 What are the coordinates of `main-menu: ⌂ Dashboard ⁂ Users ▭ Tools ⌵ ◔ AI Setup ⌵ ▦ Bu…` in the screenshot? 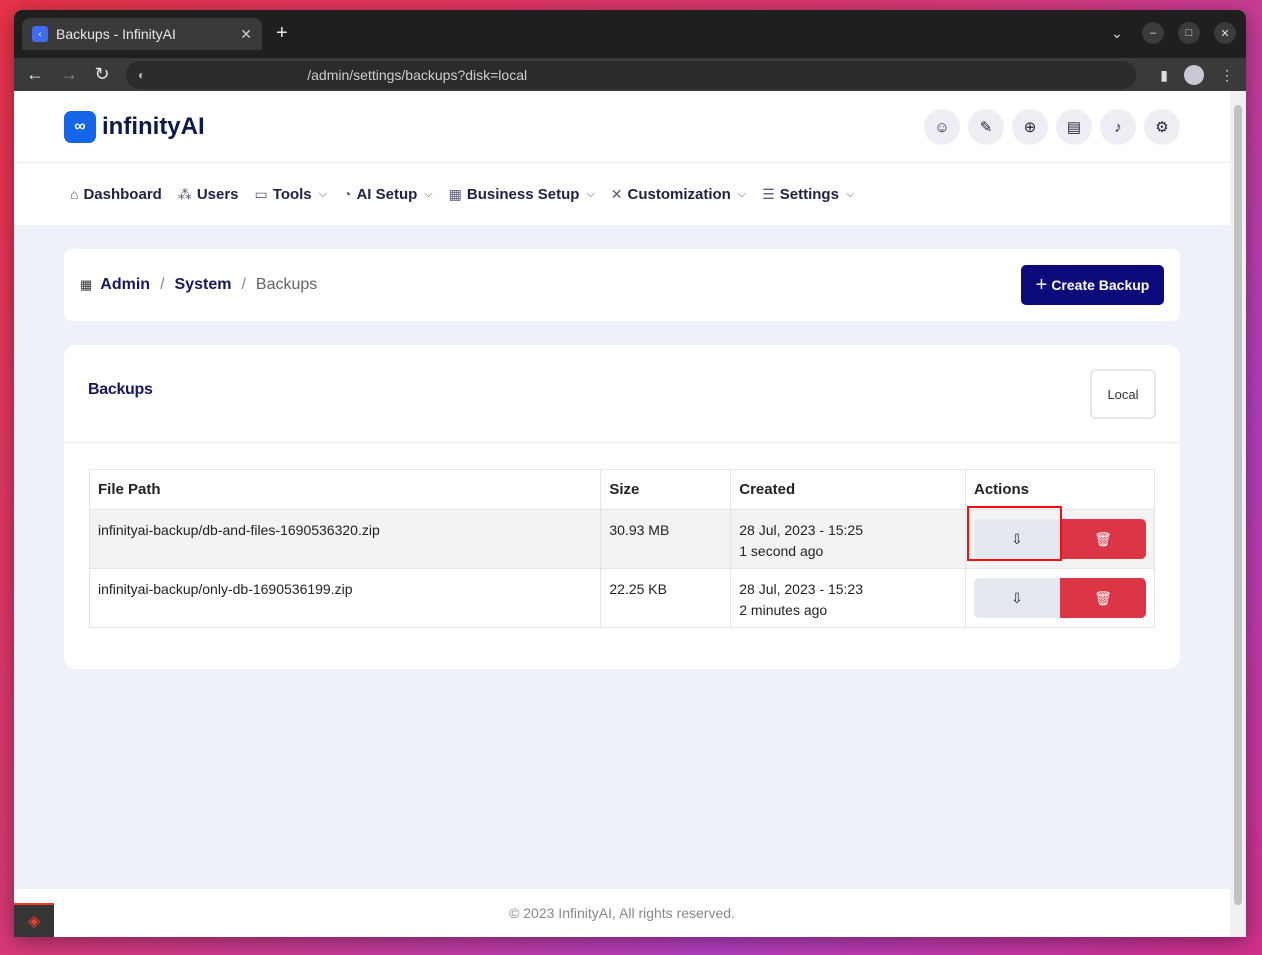 It's located at (622, 194).